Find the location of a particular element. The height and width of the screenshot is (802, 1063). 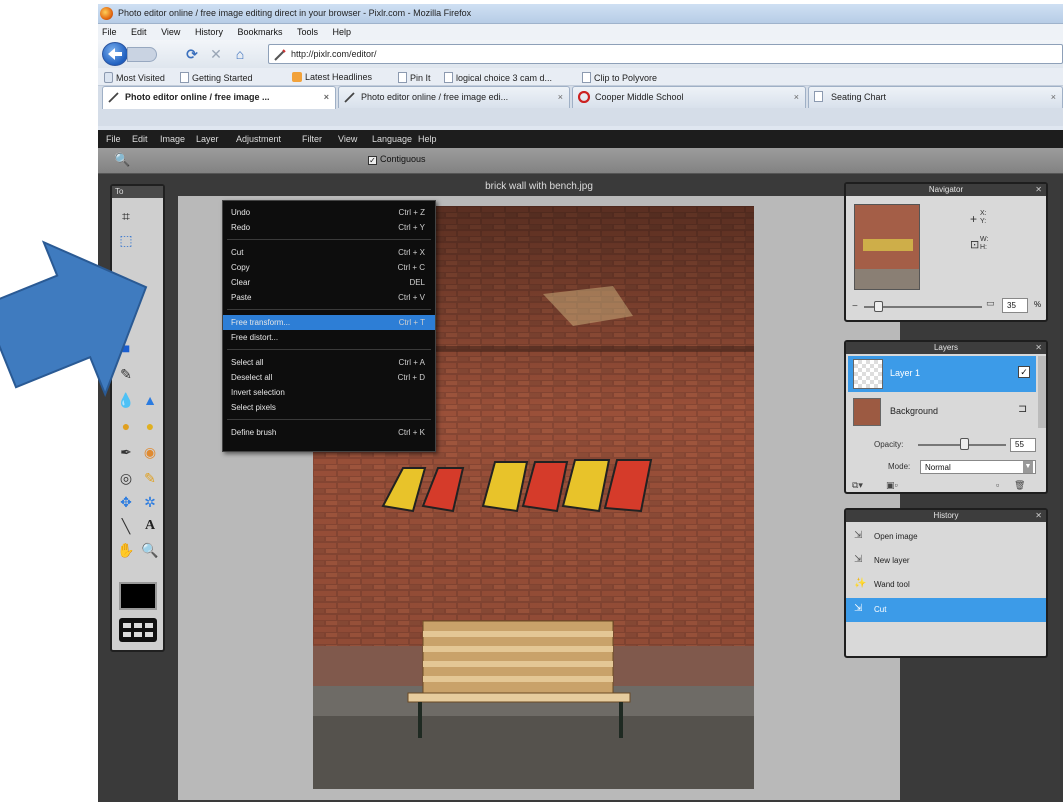

menu-help: Help is located at coordinates (342, 32).